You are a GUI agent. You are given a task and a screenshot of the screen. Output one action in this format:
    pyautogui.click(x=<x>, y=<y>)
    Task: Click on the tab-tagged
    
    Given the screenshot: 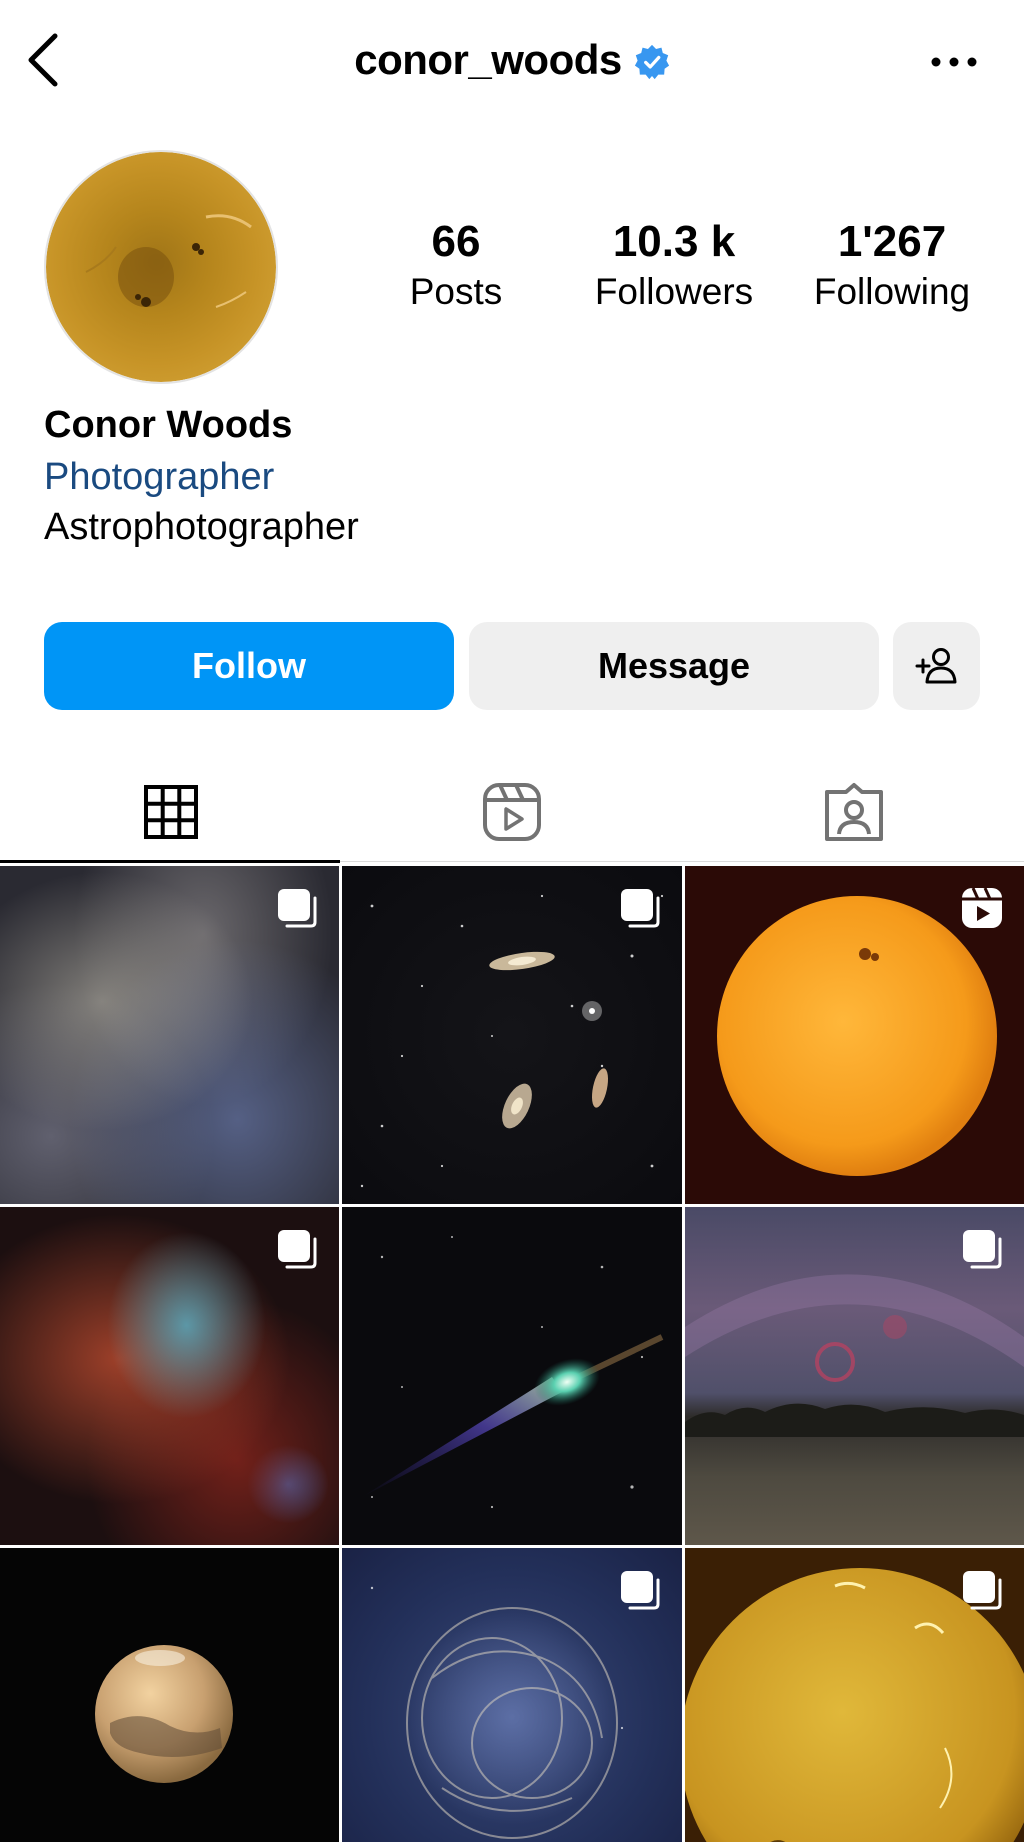 What is the action you would take?
    pyautogui.click(x=853, y=812)
    